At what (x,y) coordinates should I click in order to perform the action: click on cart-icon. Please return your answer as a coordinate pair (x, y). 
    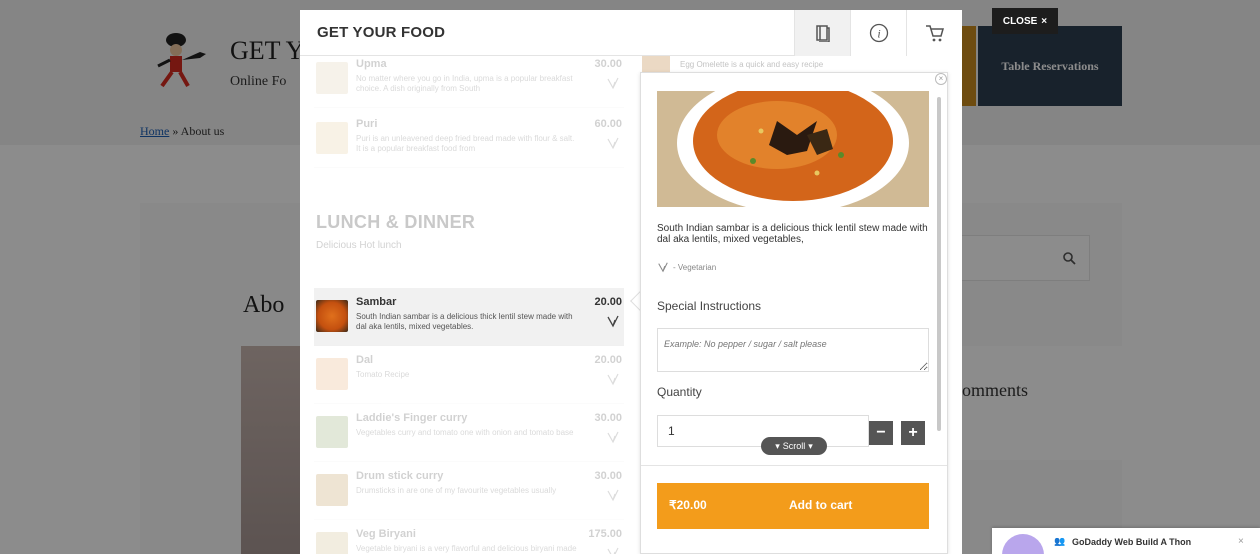
    Looking at the image, I should click on (934, 33).